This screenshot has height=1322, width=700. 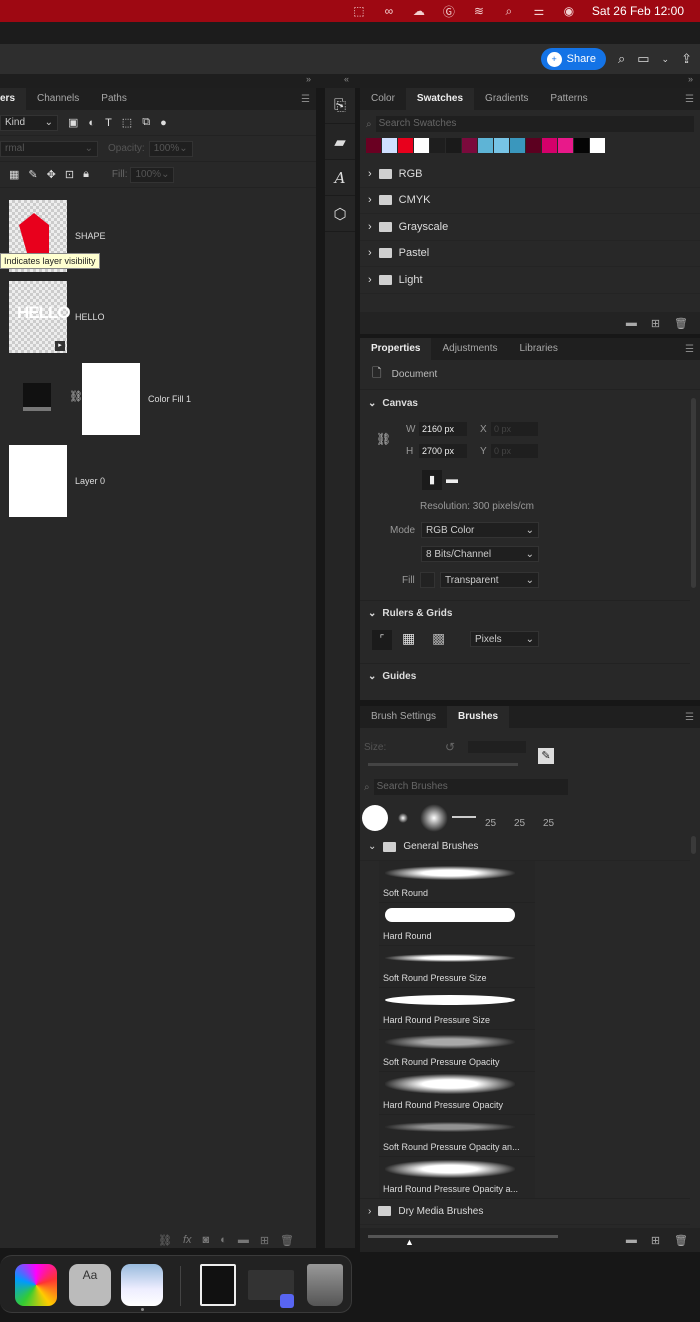 What do you see at coordinates (264, 1240) in the screenshot?
I see `new-layer-icon: ⊞` at bounding box center [264, 1240].